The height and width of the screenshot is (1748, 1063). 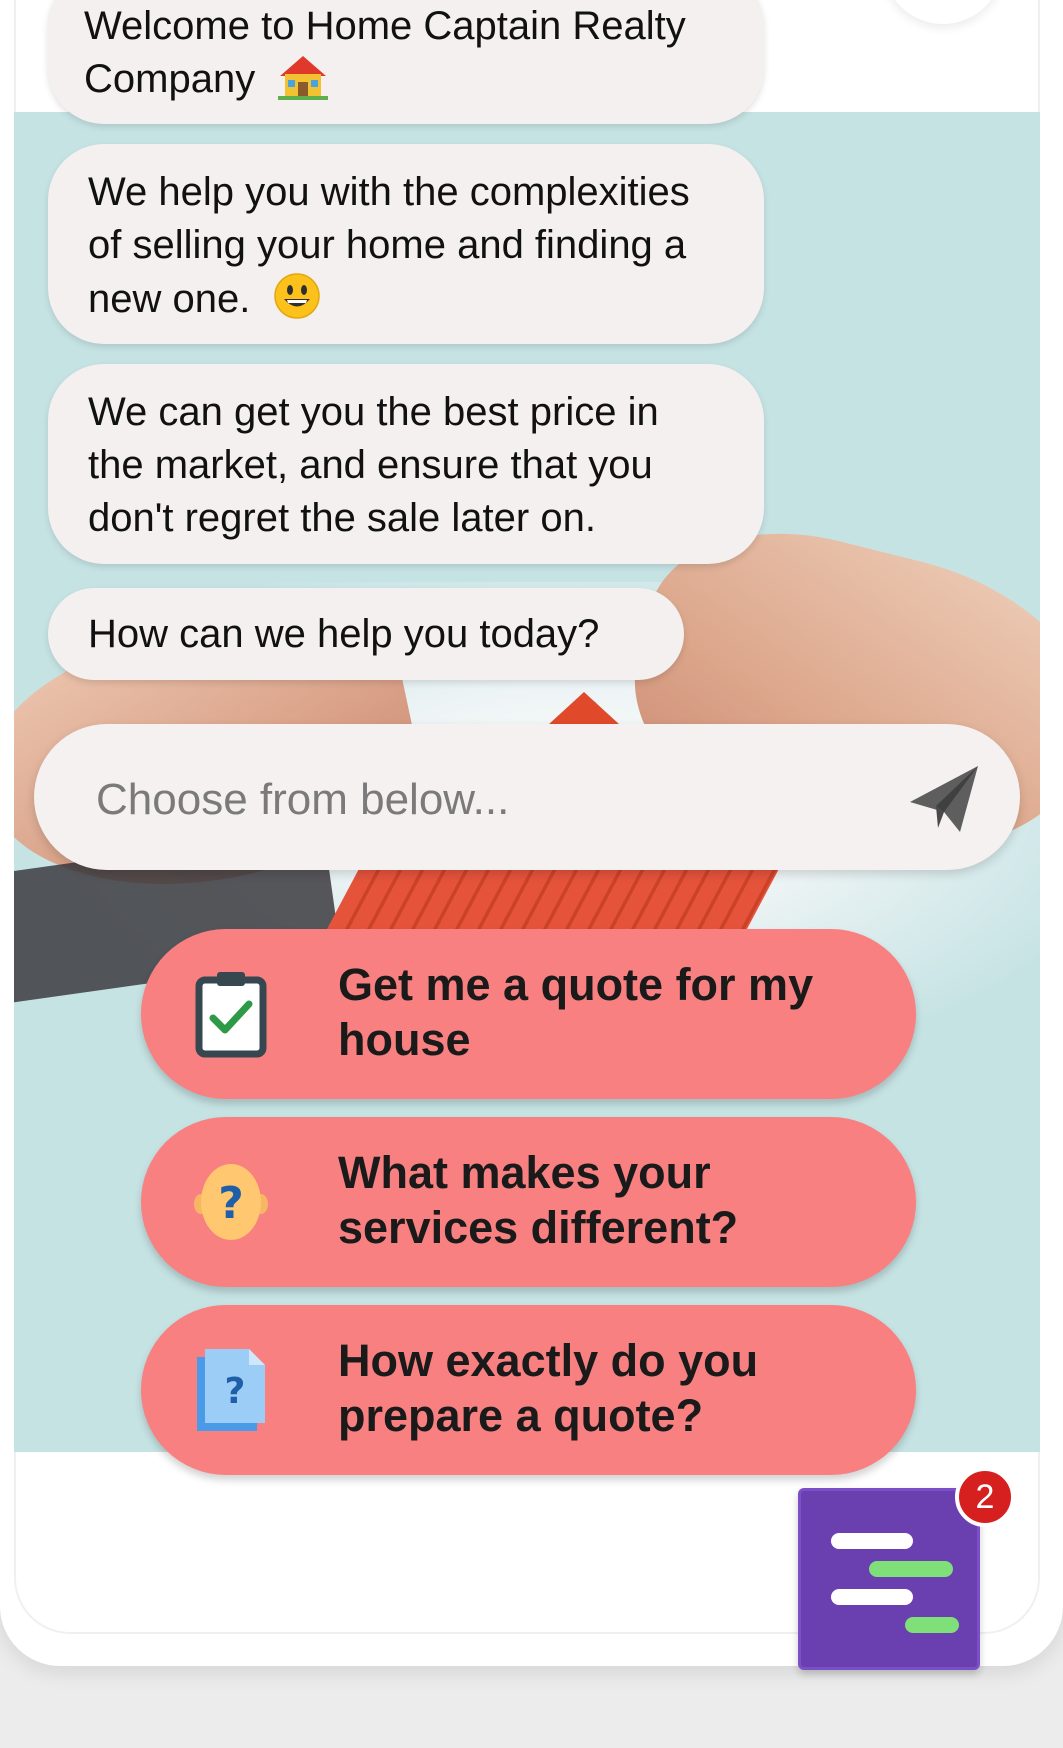 I want to click on prepare-quote-option-button: ? How exactly do you prepare a quote?, so click(x=528, y=1390).